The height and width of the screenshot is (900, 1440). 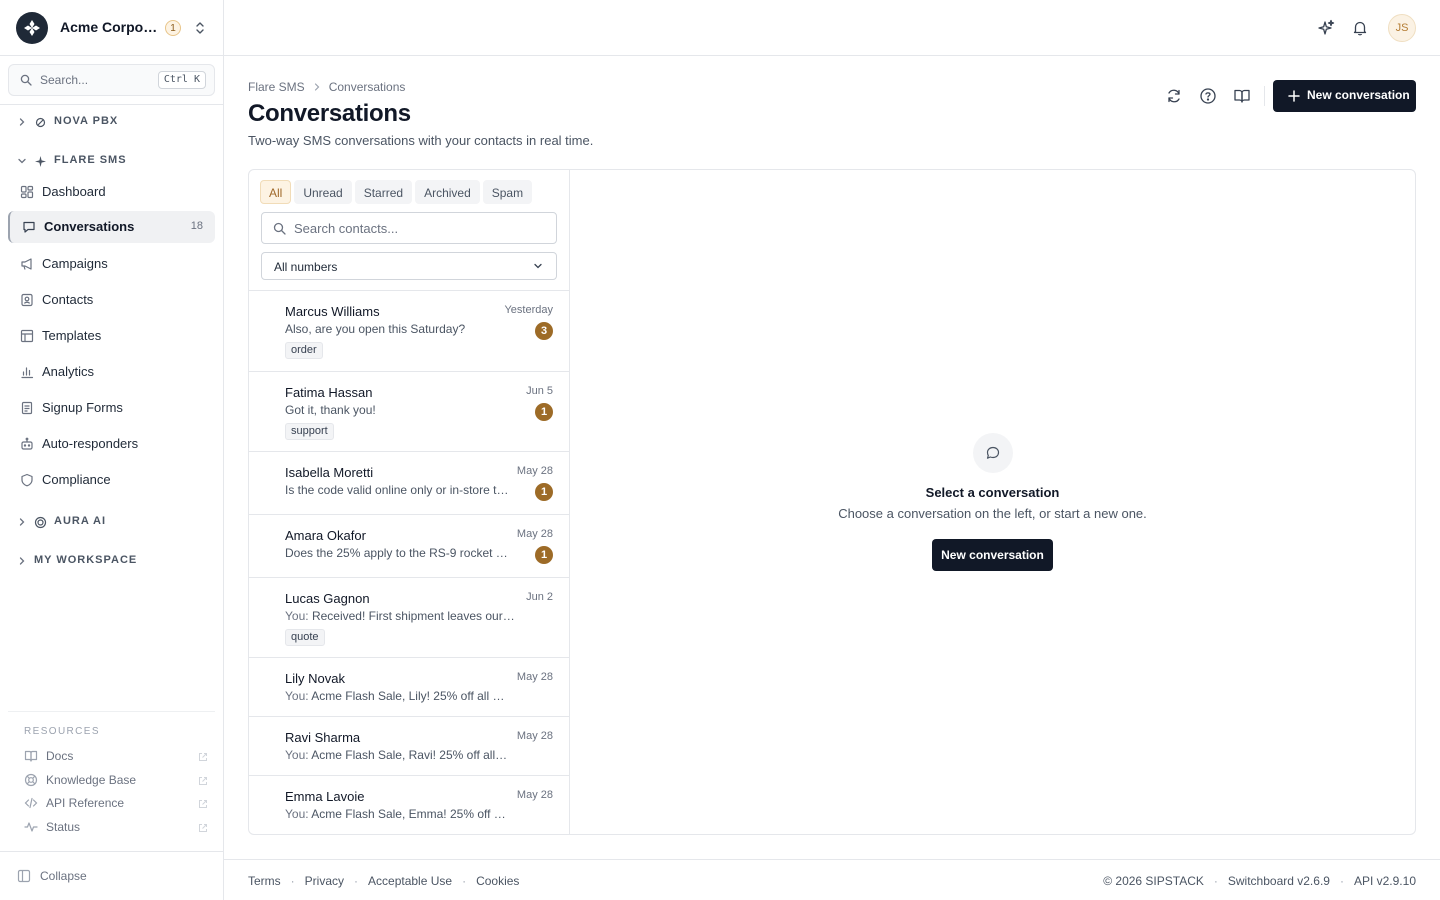 What do you see at coordinates (1242, 96) in the screenshot?
I see `book-open-icon` at bounding box center [1242, 96].